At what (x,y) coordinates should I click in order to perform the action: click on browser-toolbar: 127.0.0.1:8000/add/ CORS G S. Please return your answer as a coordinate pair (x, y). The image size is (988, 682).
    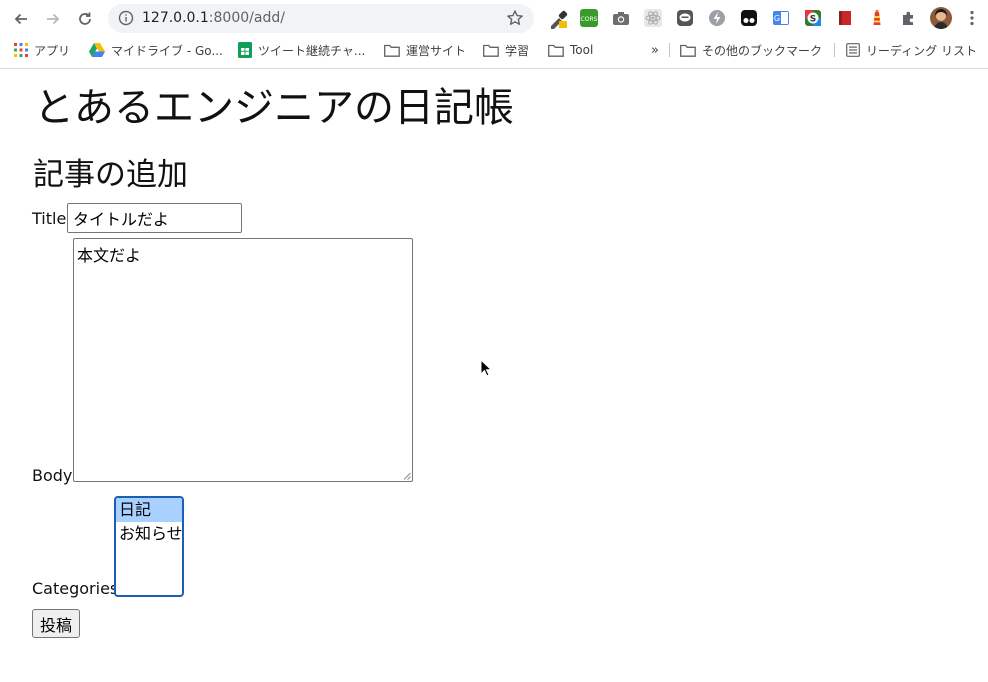
    Looking at the image, I should click on (494, 18).